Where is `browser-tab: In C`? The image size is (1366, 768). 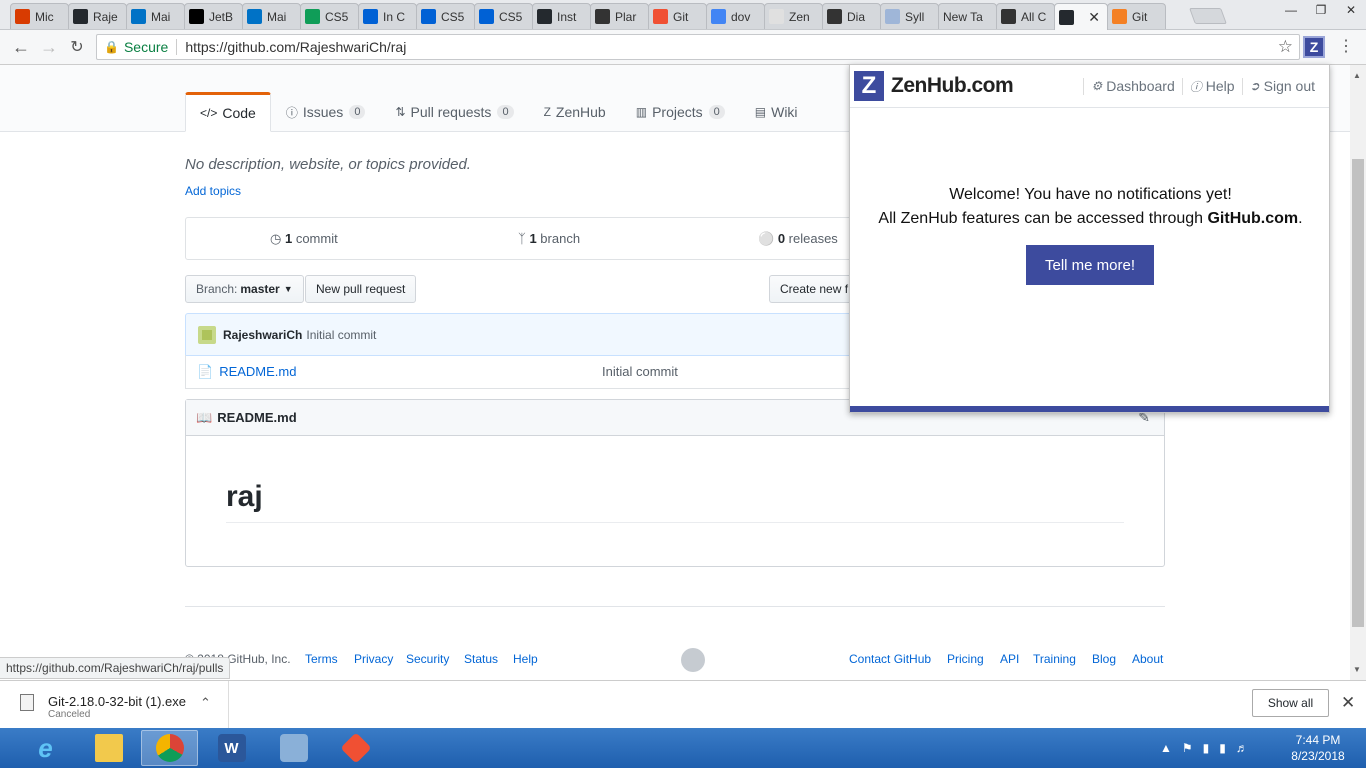
browser-tab: In C is located at coordinates (387, 16).